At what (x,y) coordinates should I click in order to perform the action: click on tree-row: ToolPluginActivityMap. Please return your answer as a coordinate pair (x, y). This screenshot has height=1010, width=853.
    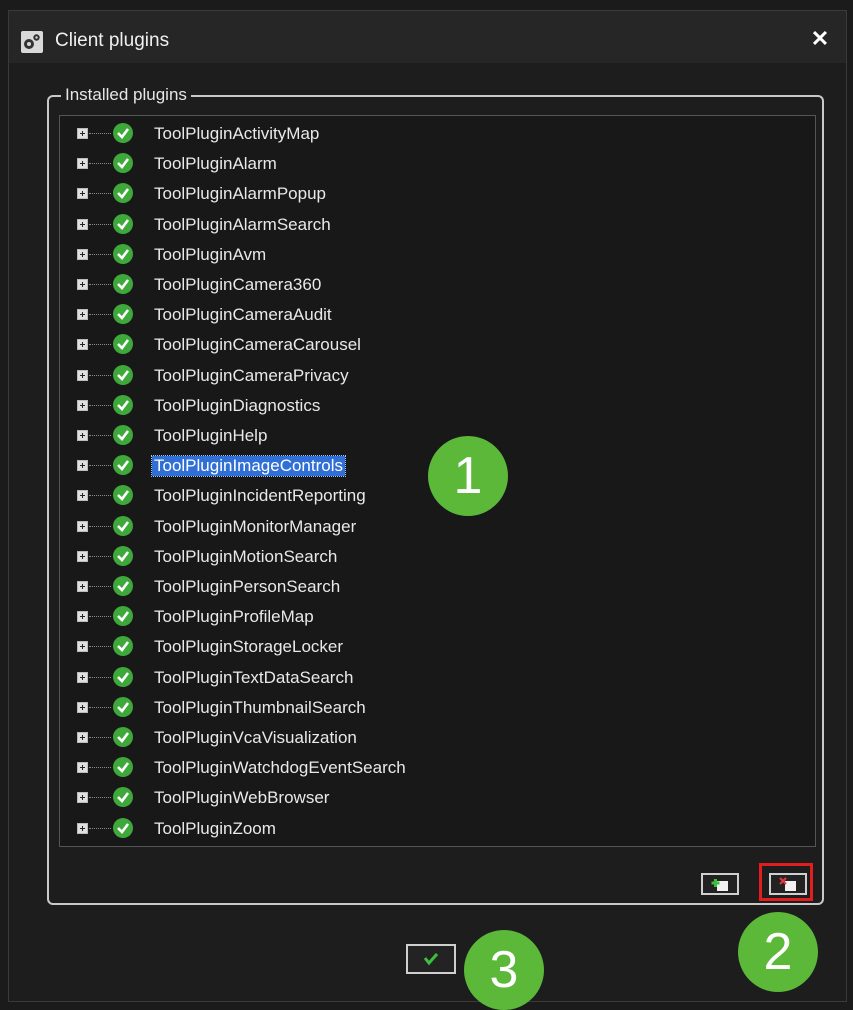
    Looking at the image, I should click on (437, 134).